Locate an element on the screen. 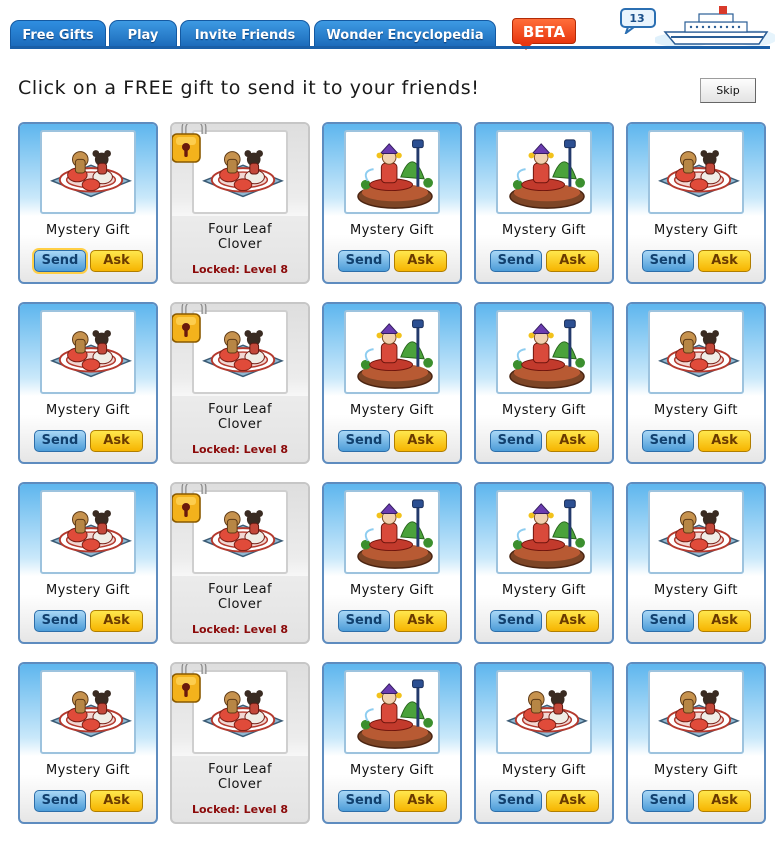 This screenshot has width=780, height=854. tab-free-gifts: Free Gifts is located at coordinates (58, 34).